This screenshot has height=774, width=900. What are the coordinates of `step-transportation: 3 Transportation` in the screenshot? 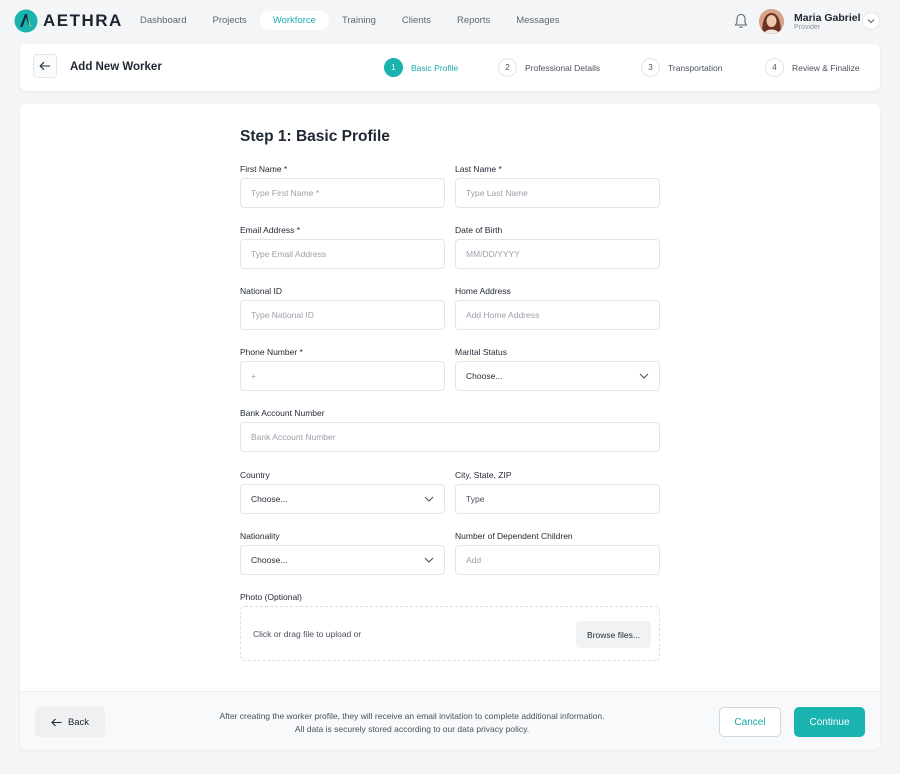 It's located at (682, 67).